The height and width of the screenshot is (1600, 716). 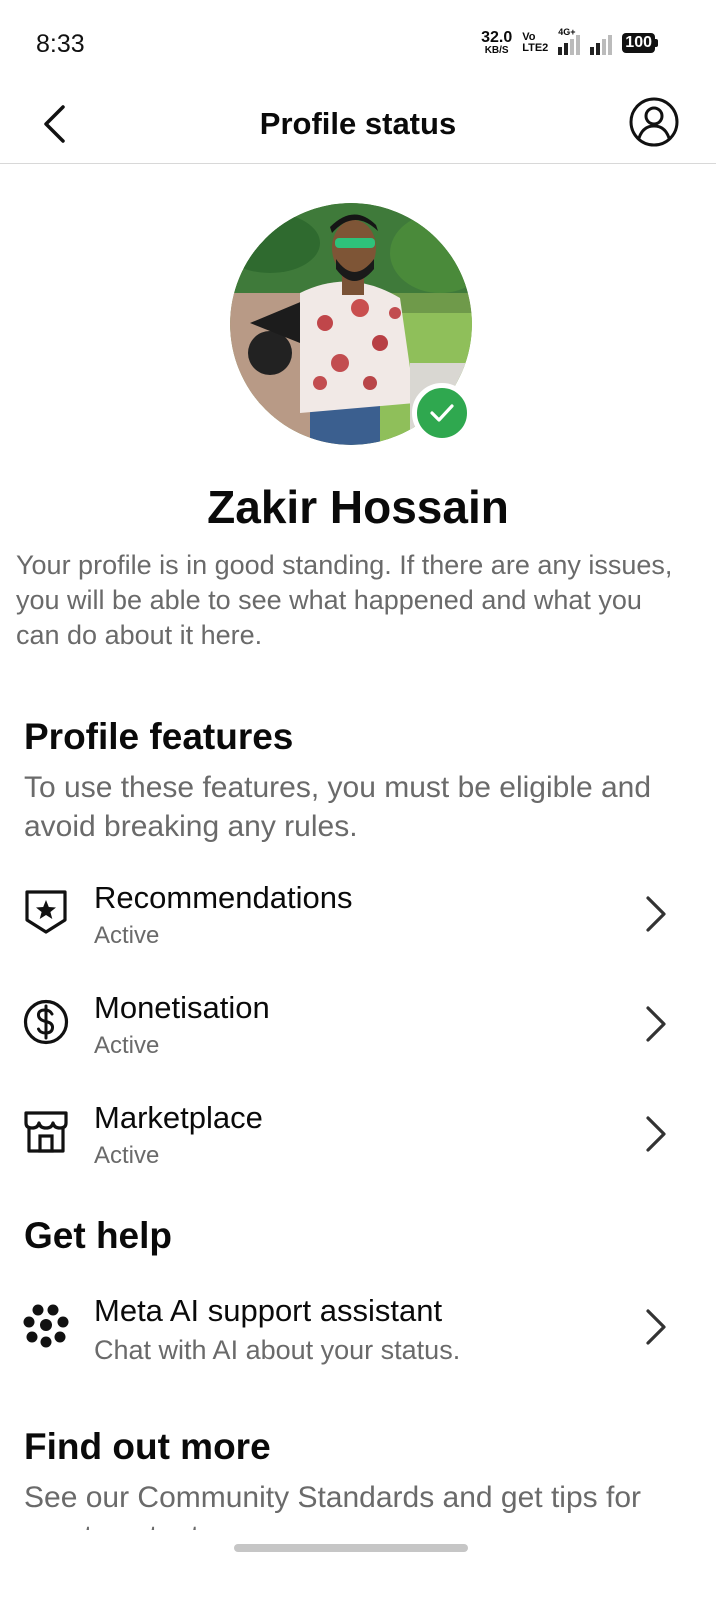 I want to click on help-item-subtitle: Chat with AI about your status., so click(x=277, y=1350).